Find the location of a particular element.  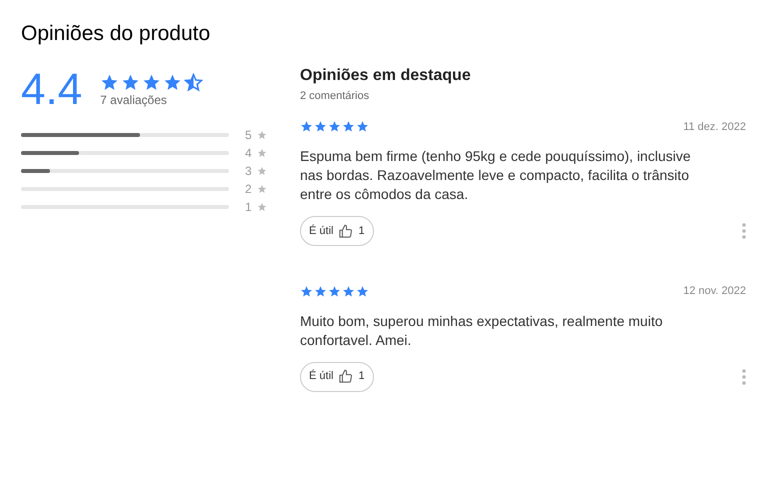

comment-count: 2 comentários is located at coordinates (335, 96).